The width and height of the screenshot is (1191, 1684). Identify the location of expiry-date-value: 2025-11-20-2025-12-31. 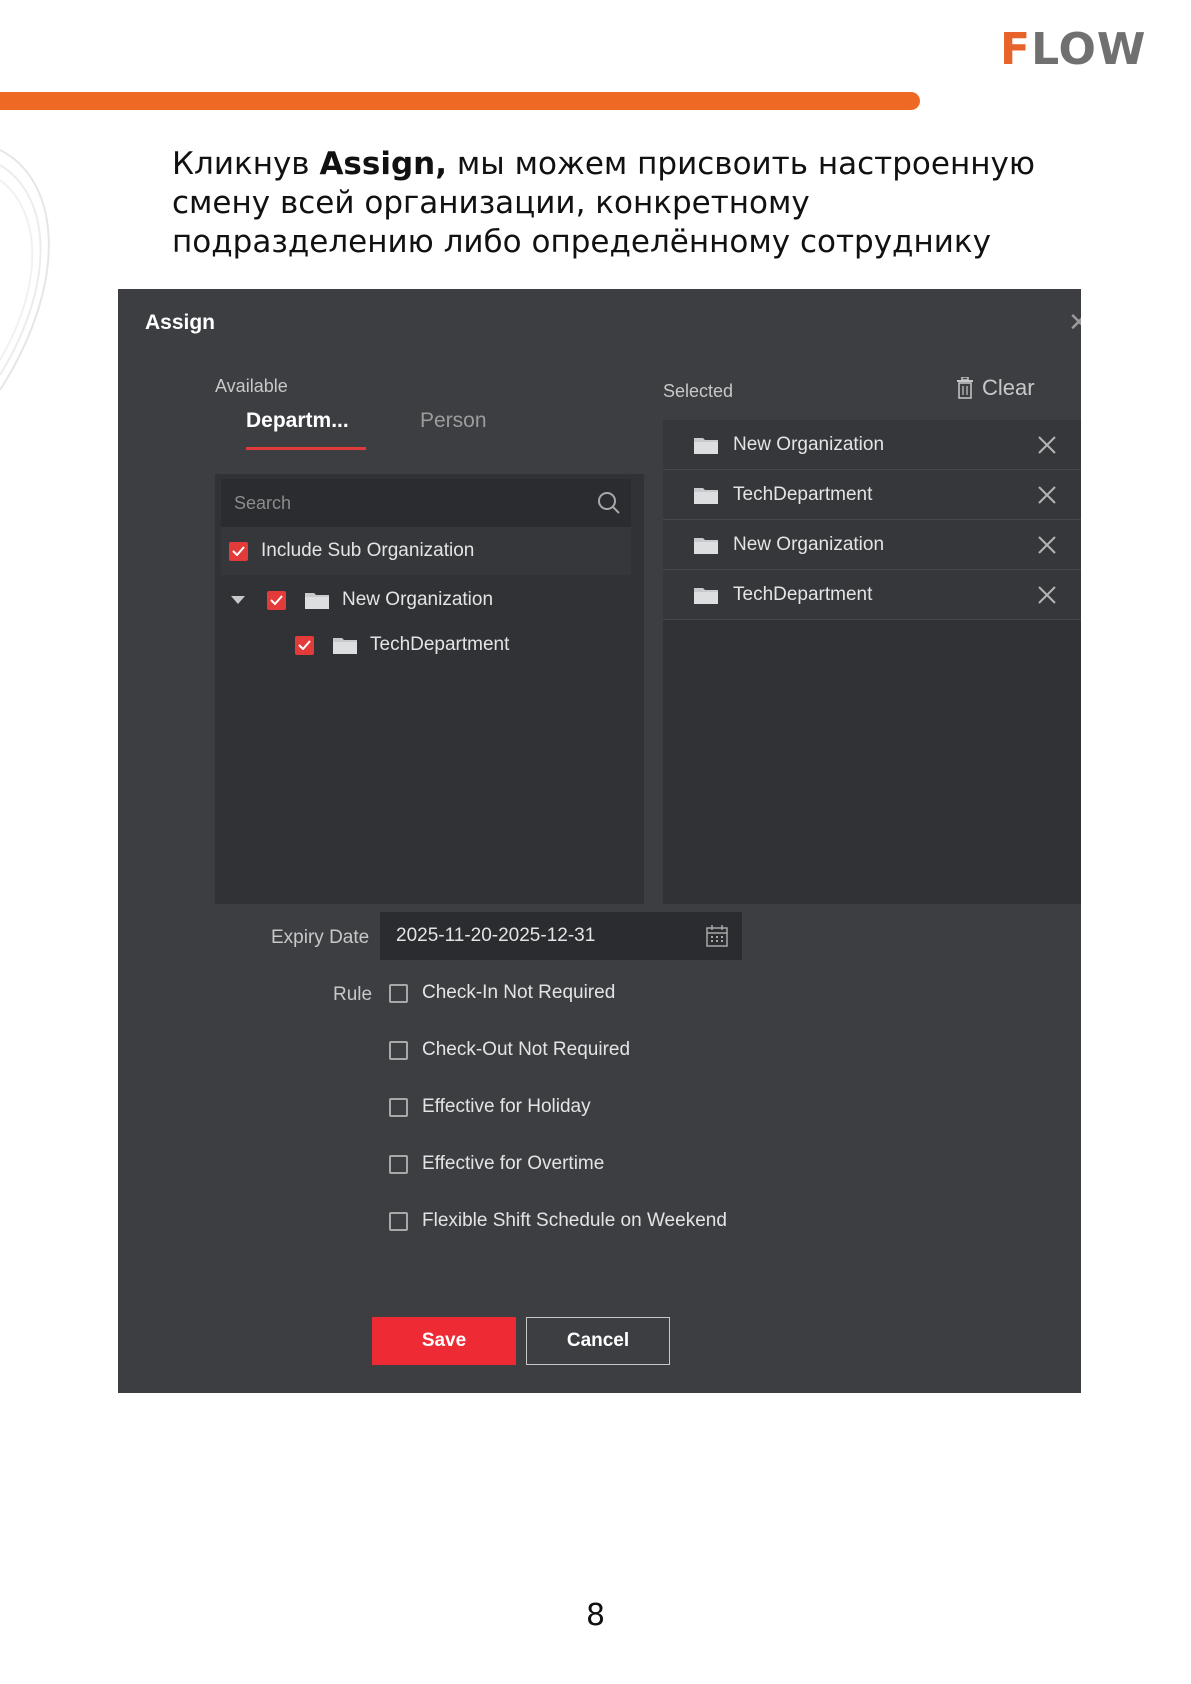
(496, 935).